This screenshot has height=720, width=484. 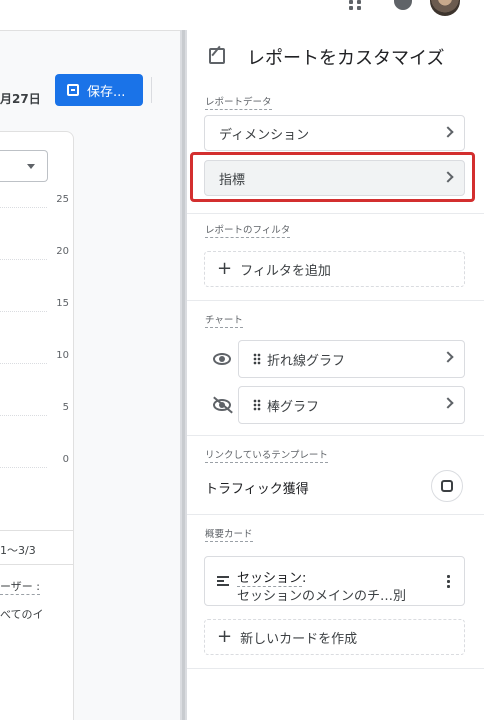 What do you see at coordinates (334, 581) in the screenshot?
I see `summary-card-row: セッション: セッションのメインのチ…別` at bounding box center [334, 581].